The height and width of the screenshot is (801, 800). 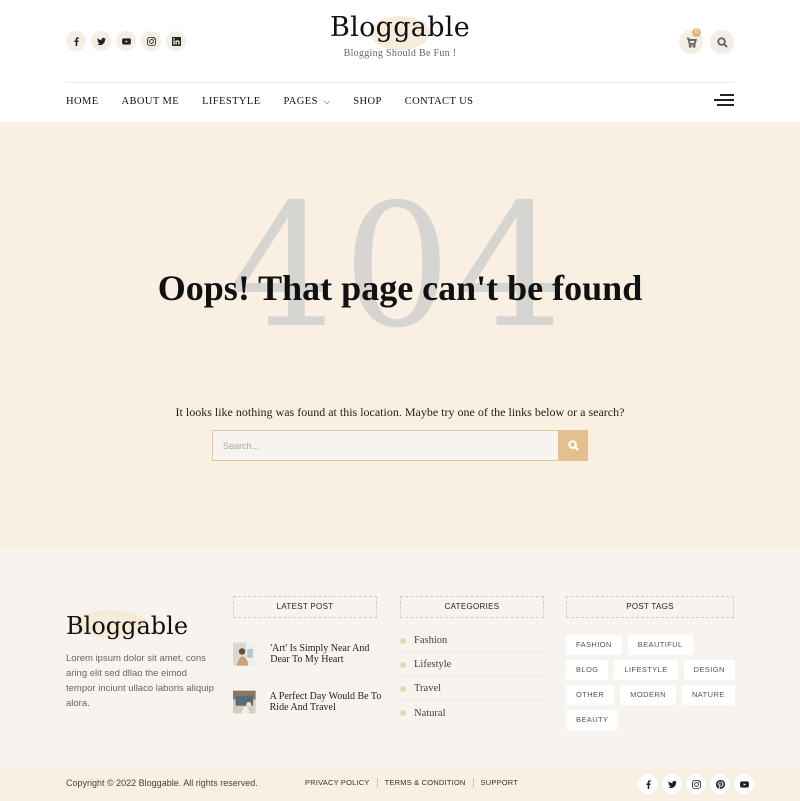 I want to click on nav-item-contact-us: CONTACT US, so click(x=439, y=101).